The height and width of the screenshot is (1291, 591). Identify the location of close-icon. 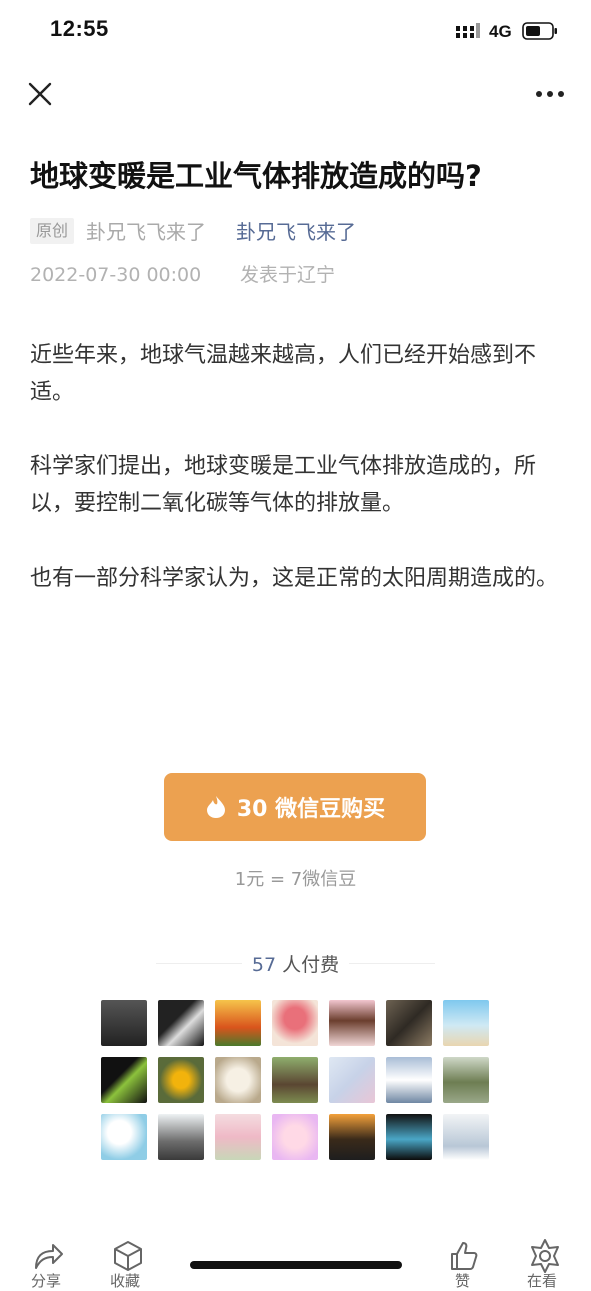
(40, 94).